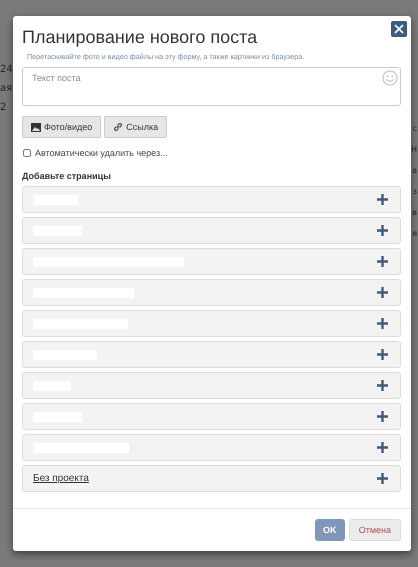 Image resolution: width=418 pixels, height=567 pixels. Describe the element at coordinates (211, 478) in the screenshot. I see `page-row: Без проекта` at that location.